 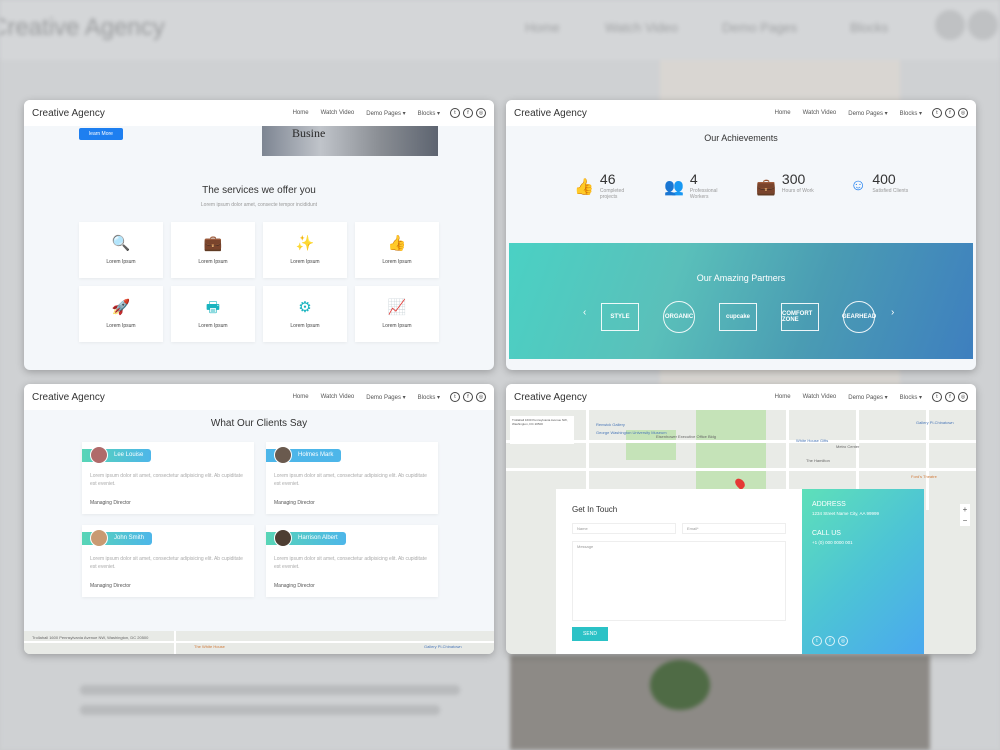 What do you see at coordinates (881, 183) in the screenshot?
I see `achievement-item: ☺ 400 Satisfied Clients` at bounding box center [881, 183].